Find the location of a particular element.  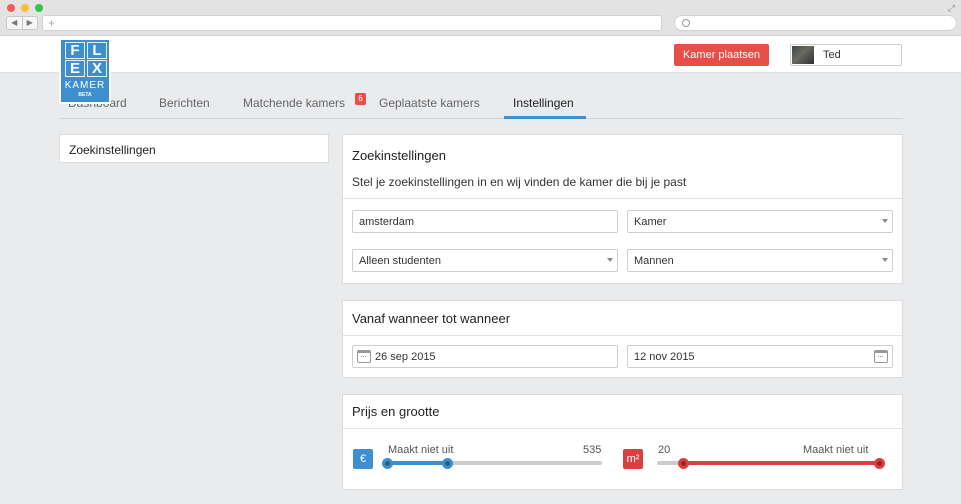

room-type-value: Kamer is located at coordinates (650, 222).